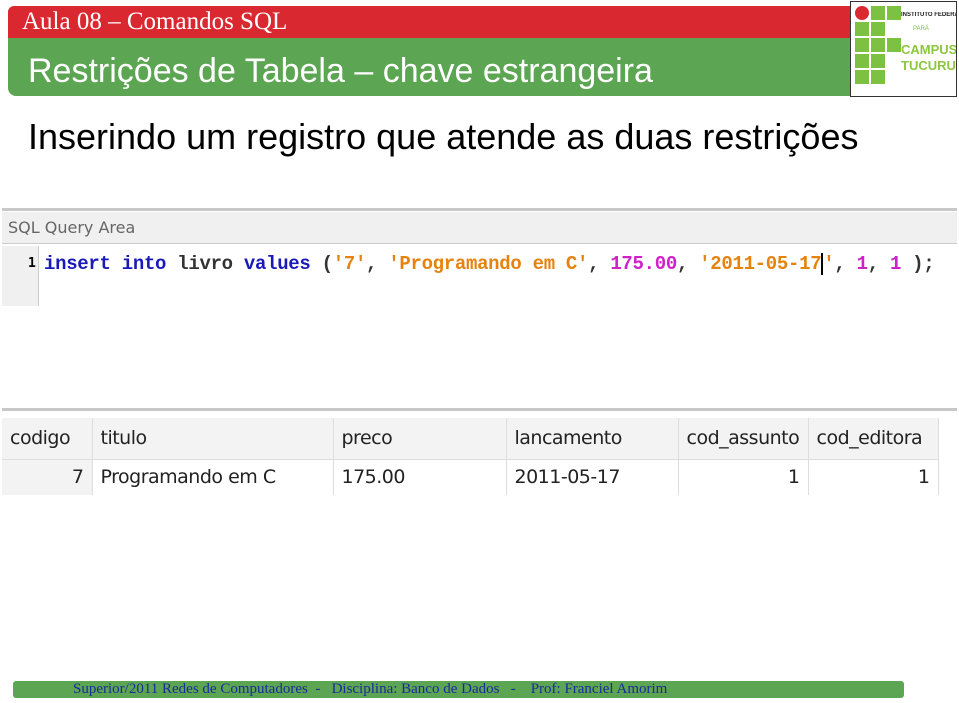 The height and width of the screenshot is (703, 959). What do you see at coordinates (420, 438) in the screenshot?
I see `column-header: preco` at bounding box center [420, 438].